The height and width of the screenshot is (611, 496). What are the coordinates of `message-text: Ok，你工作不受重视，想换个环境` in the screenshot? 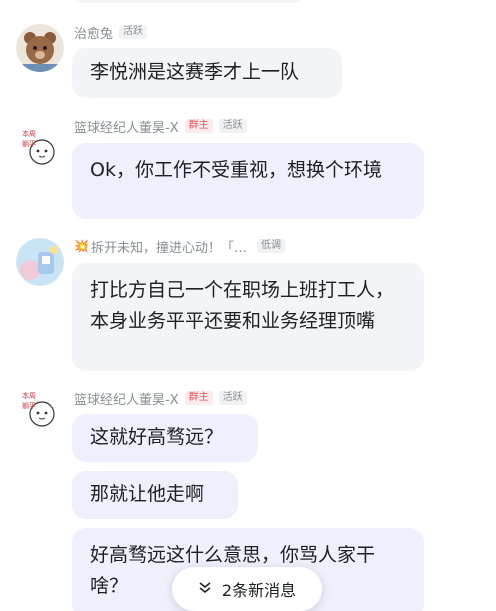 It's located at (236, 170).